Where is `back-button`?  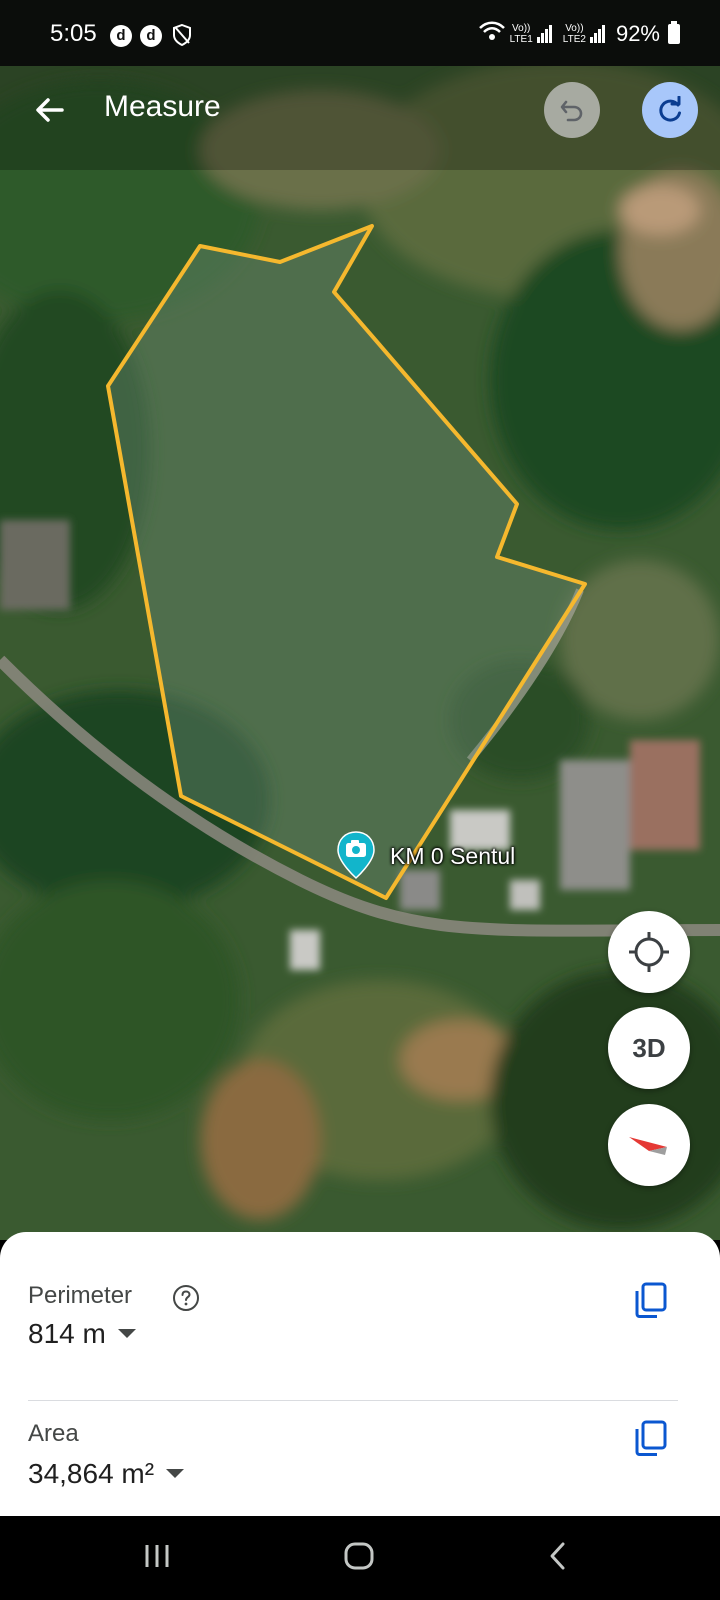
back-button is located at coordinates (50, 110).